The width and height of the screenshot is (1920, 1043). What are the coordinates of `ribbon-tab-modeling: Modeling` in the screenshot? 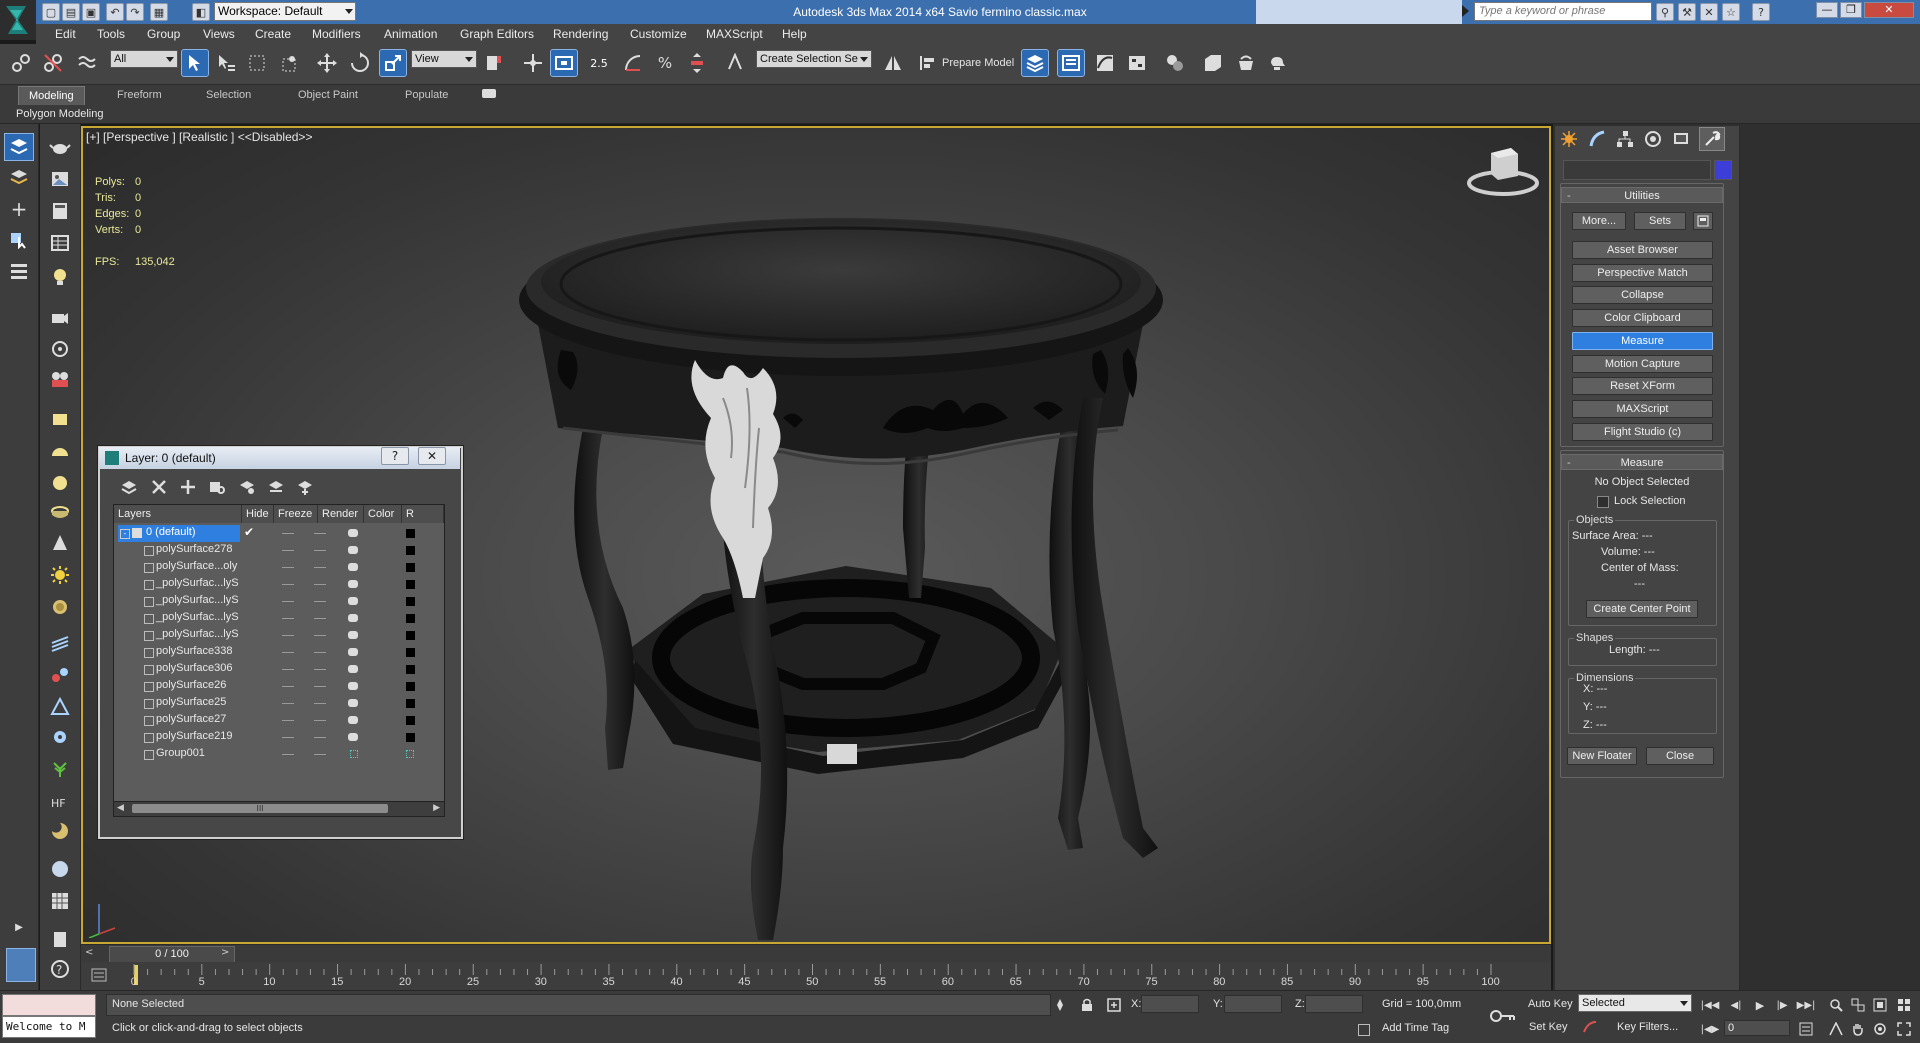 It's located at (51, 95).